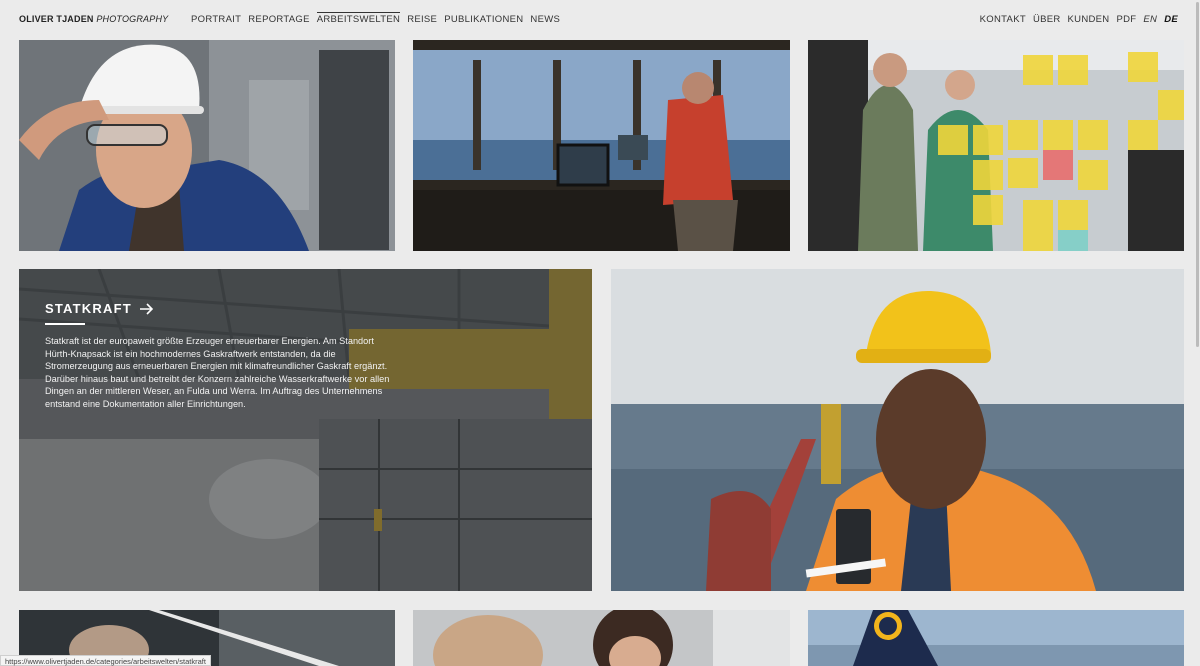  Describe the element at coordinates (1171, 19) in the screenshot. I see `lang-de: DE` at that location.